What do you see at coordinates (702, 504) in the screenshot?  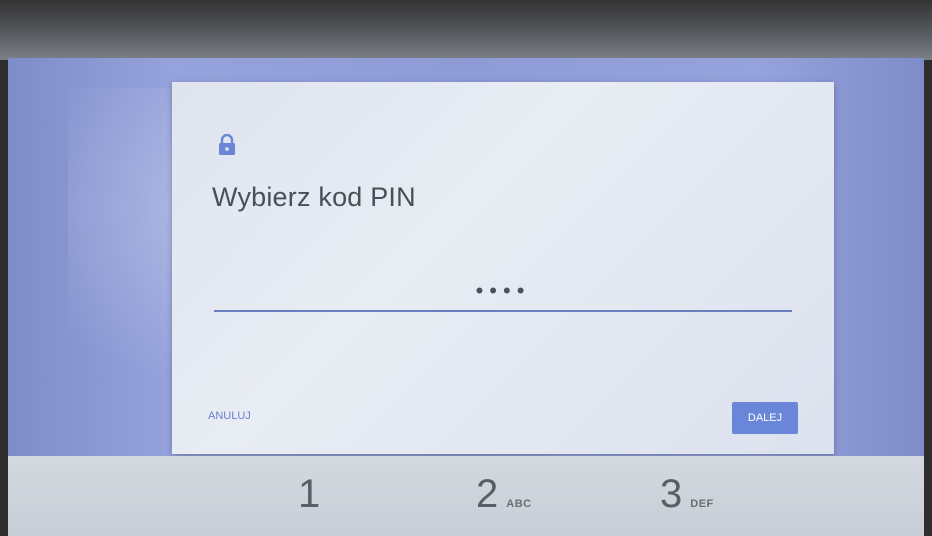 I see `key-letters: DEF` at bounding box center [702, 504].